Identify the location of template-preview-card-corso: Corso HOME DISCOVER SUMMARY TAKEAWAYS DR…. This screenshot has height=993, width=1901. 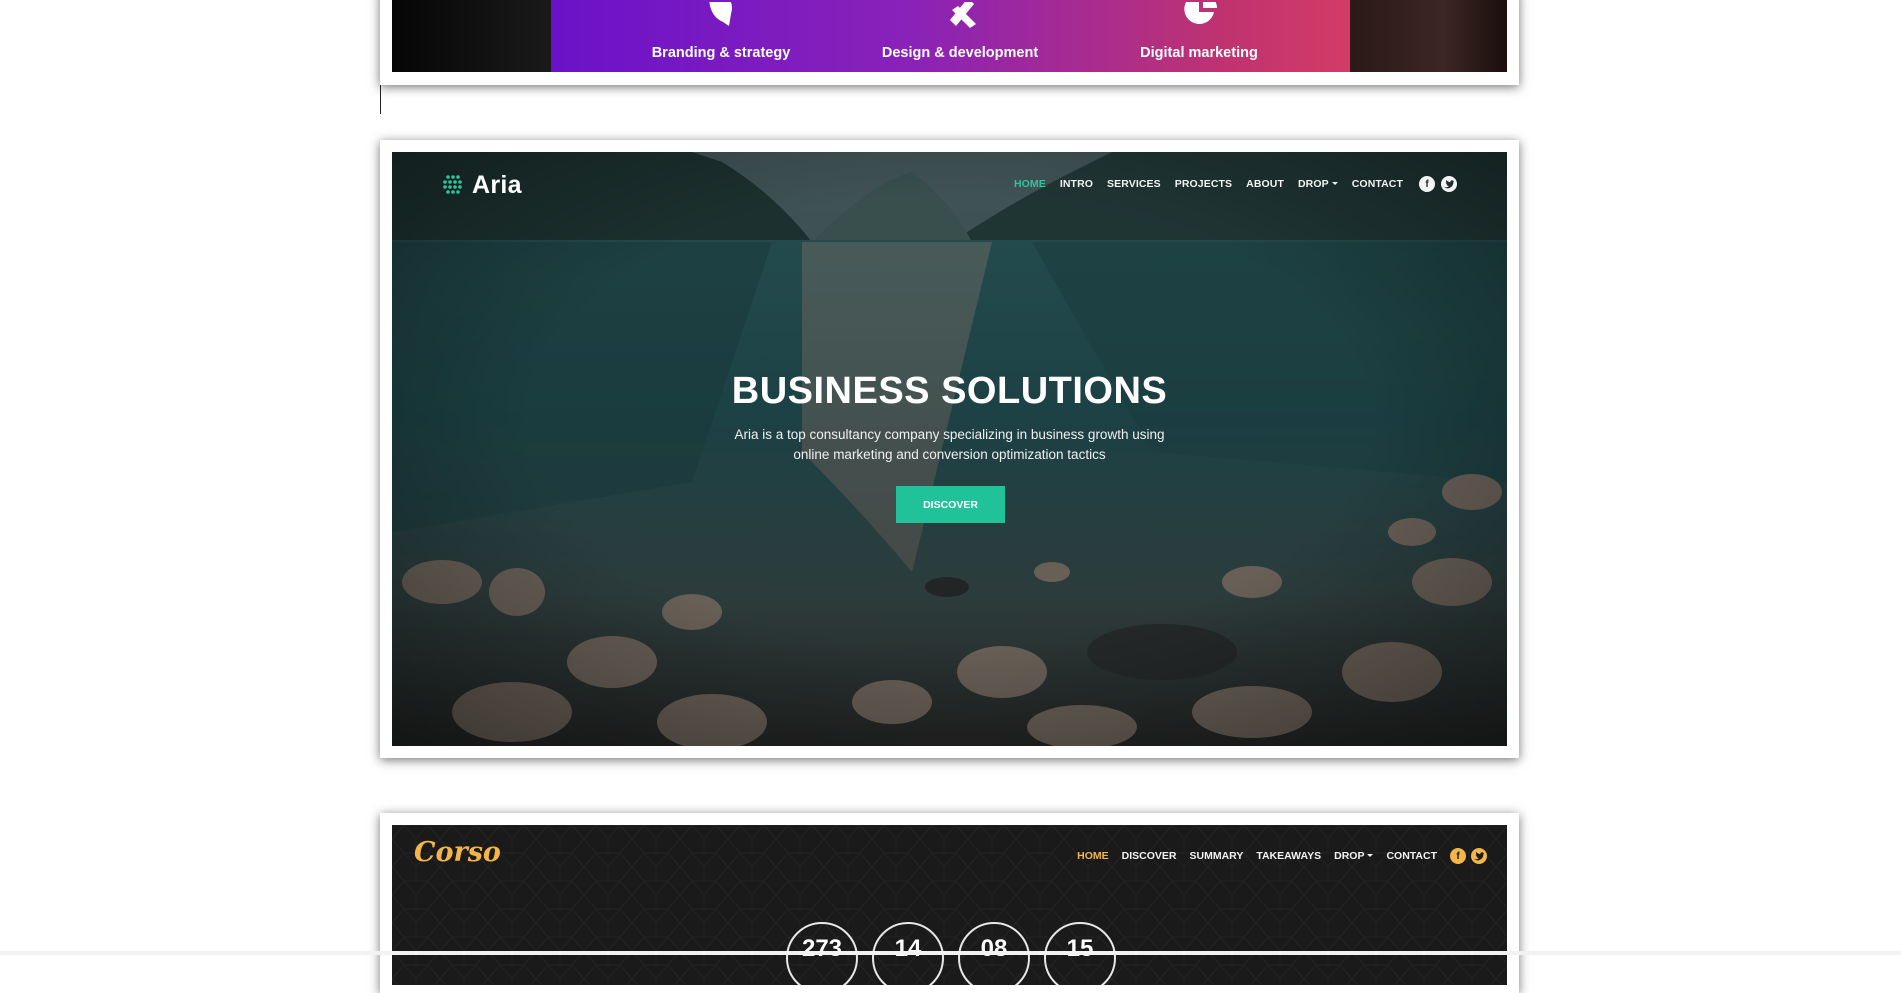
(949, 903).